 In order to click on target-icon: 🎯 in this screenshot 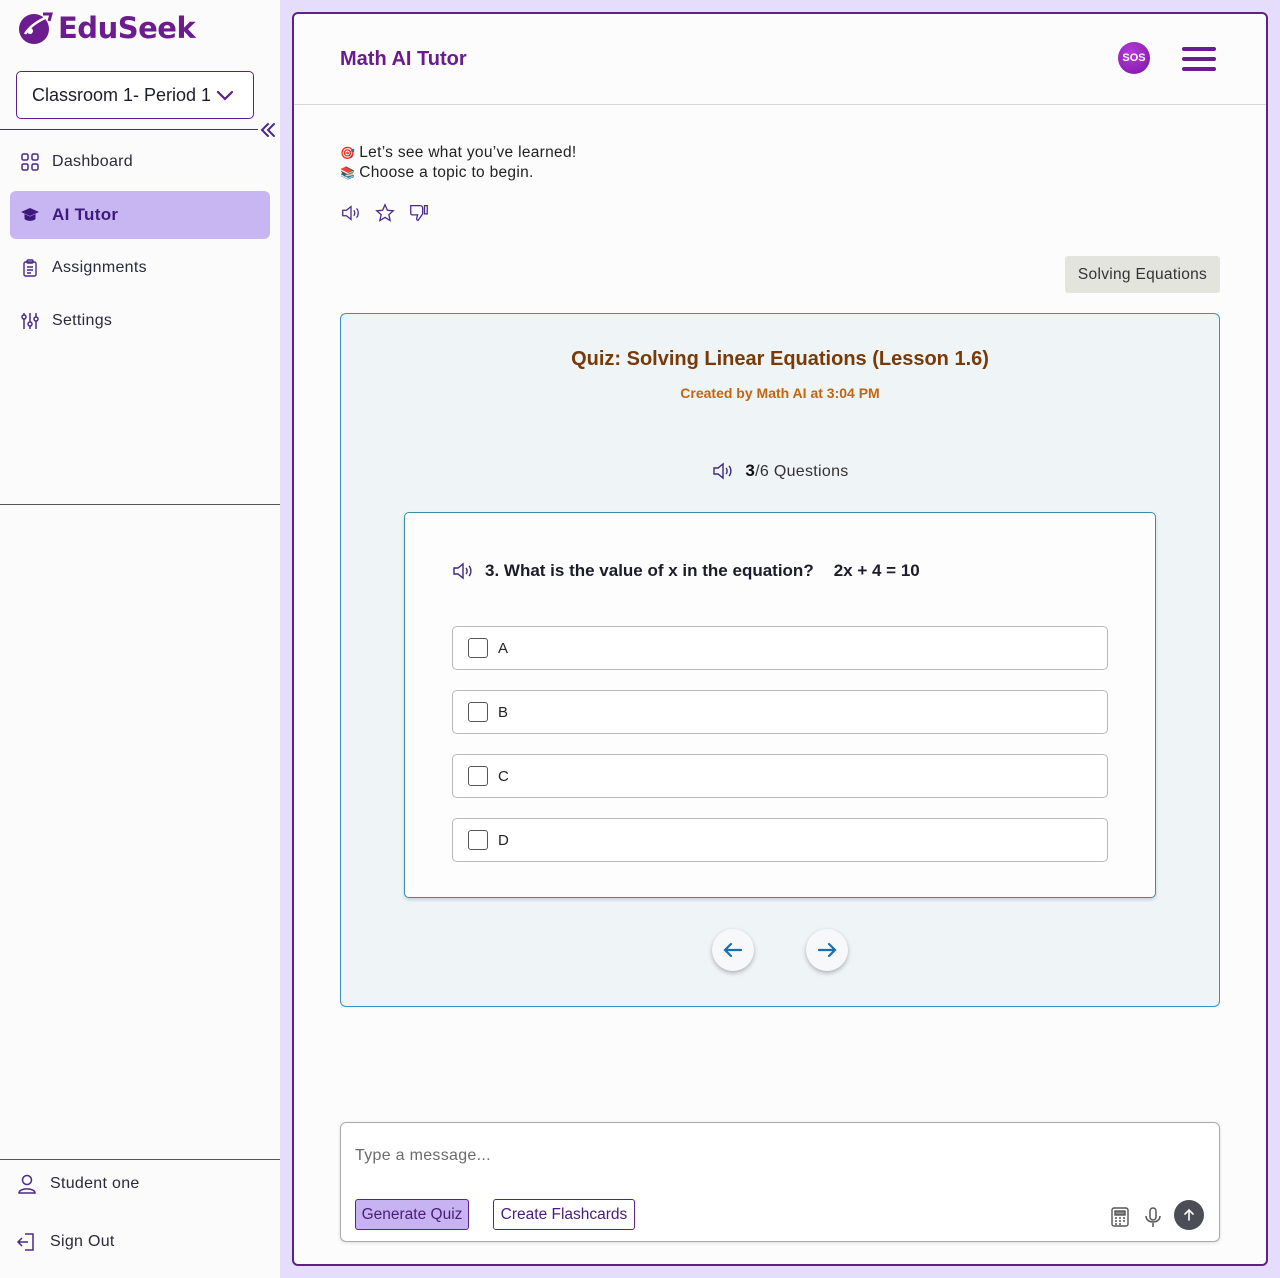, I will do `click(348, 153)`.